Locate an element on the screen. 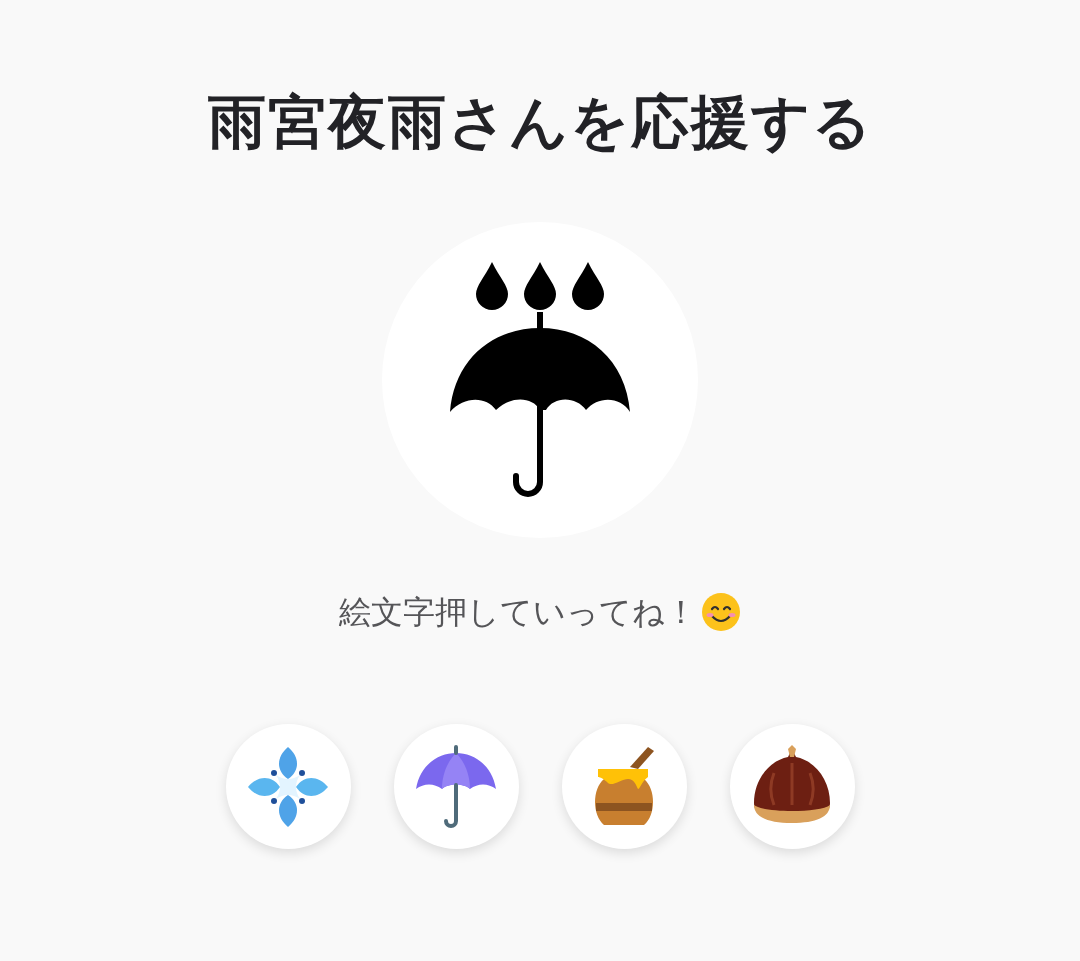  umbrella-rain-icon is located at coordinates (540, 380).